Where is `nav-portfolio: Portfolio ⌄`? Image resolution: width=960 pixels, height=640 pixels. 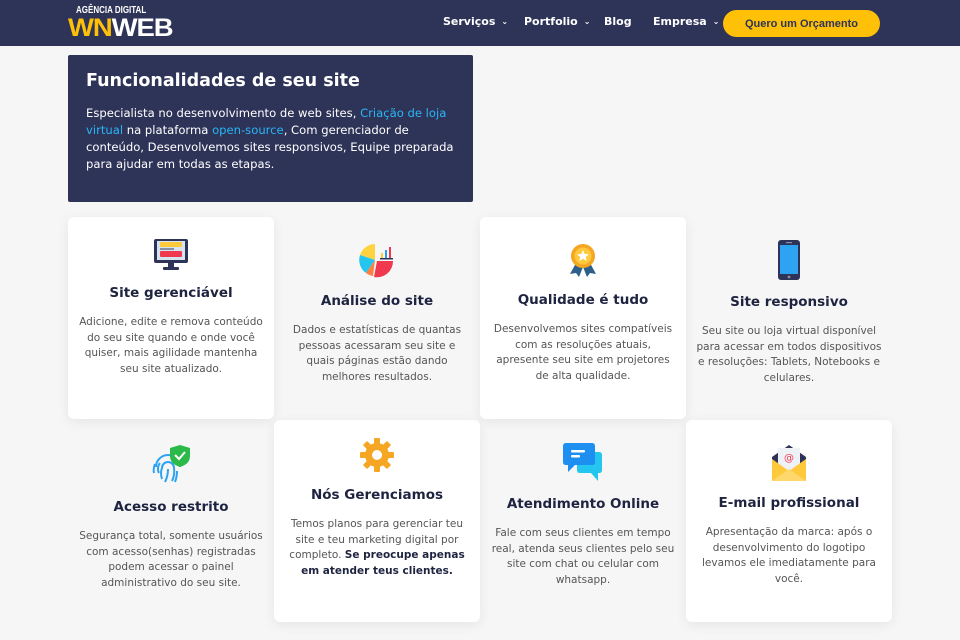
nav-portfolio: Portfolio ⌄ is located at coordinates (557, 21).